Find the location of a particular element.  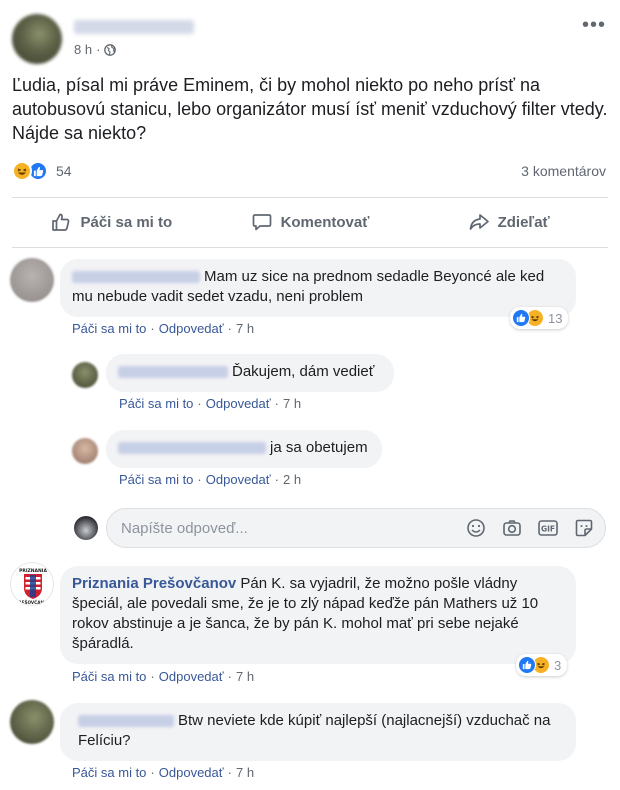

comment-button: Komentovať is located at coordinates (310, 222).